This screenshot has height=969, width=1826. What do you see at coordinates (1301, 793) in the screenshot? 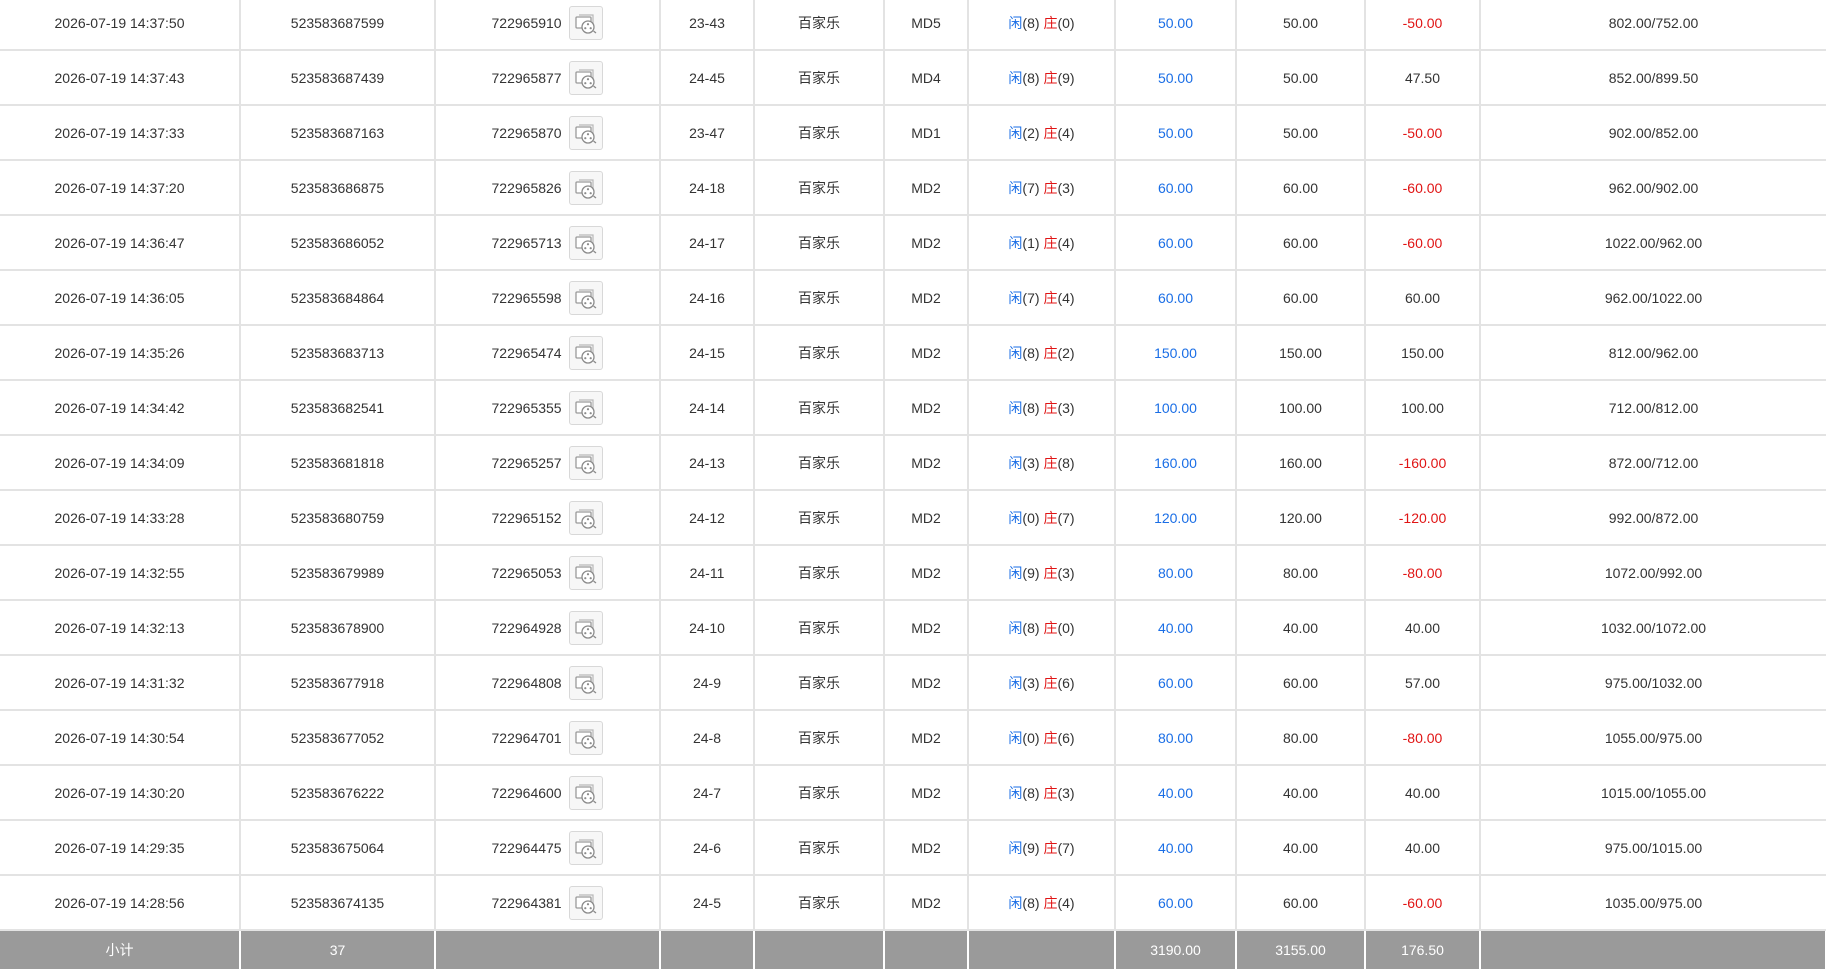
I see `valid-bet: 40.00` at bounding box center [1301, 793].